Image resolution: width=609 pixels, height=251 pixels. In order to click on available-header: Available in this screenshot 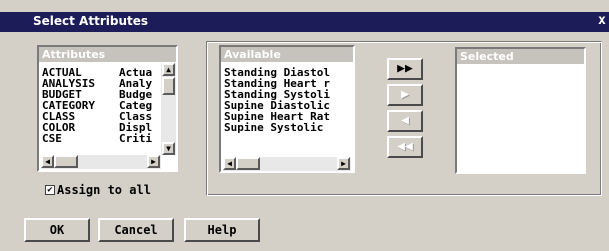, I will do `click(287, 54)`.